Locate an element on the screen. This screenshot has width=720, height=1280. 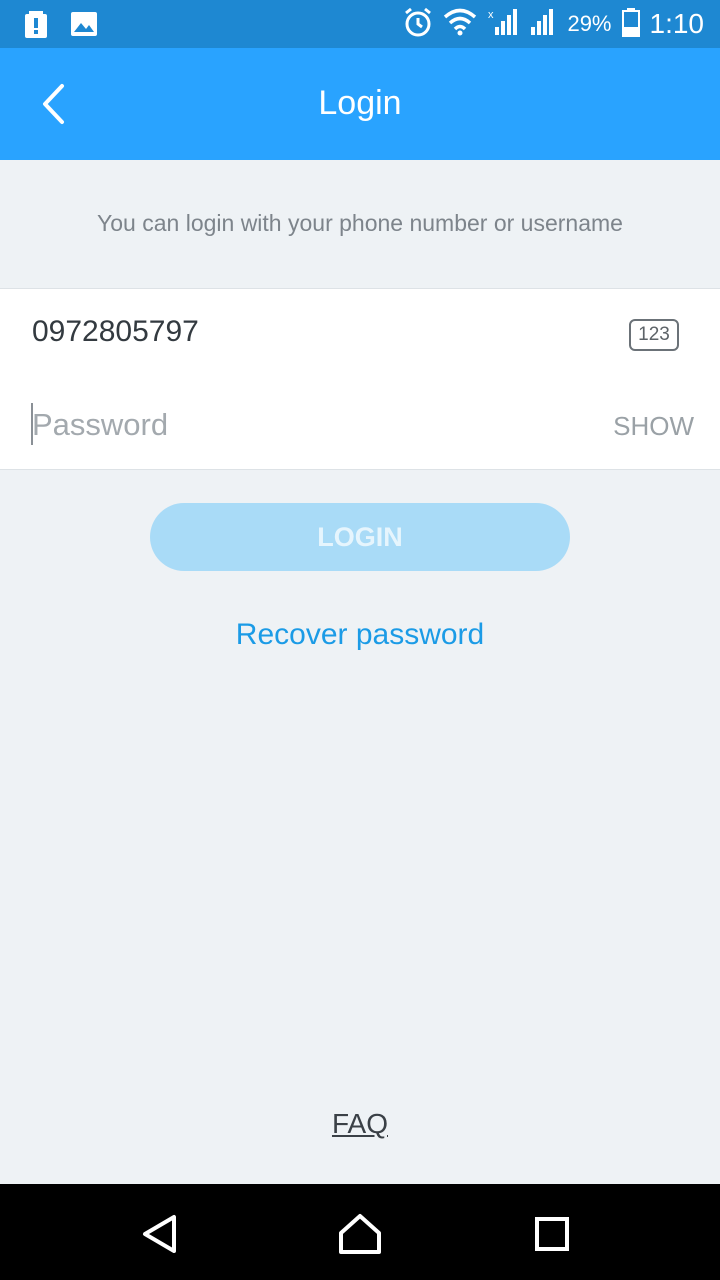
page-title: Login is located at coordinates (360, 103).